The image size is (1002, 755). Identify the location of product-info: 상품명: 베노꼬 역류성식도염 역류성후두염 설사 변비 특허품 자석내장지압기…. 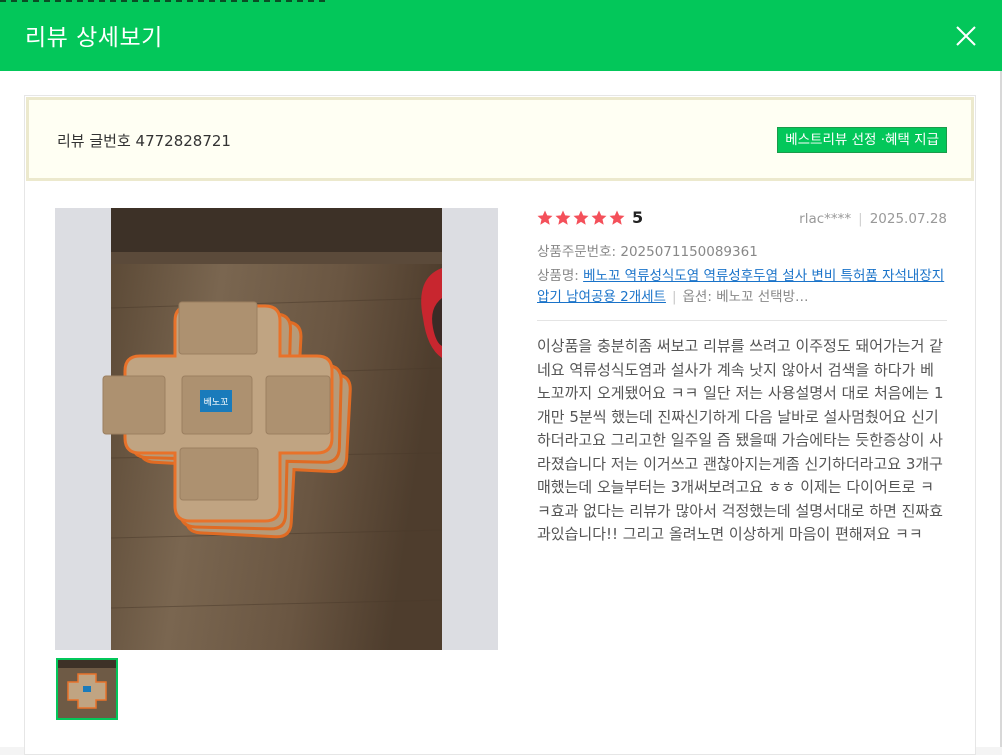
(742, 287).